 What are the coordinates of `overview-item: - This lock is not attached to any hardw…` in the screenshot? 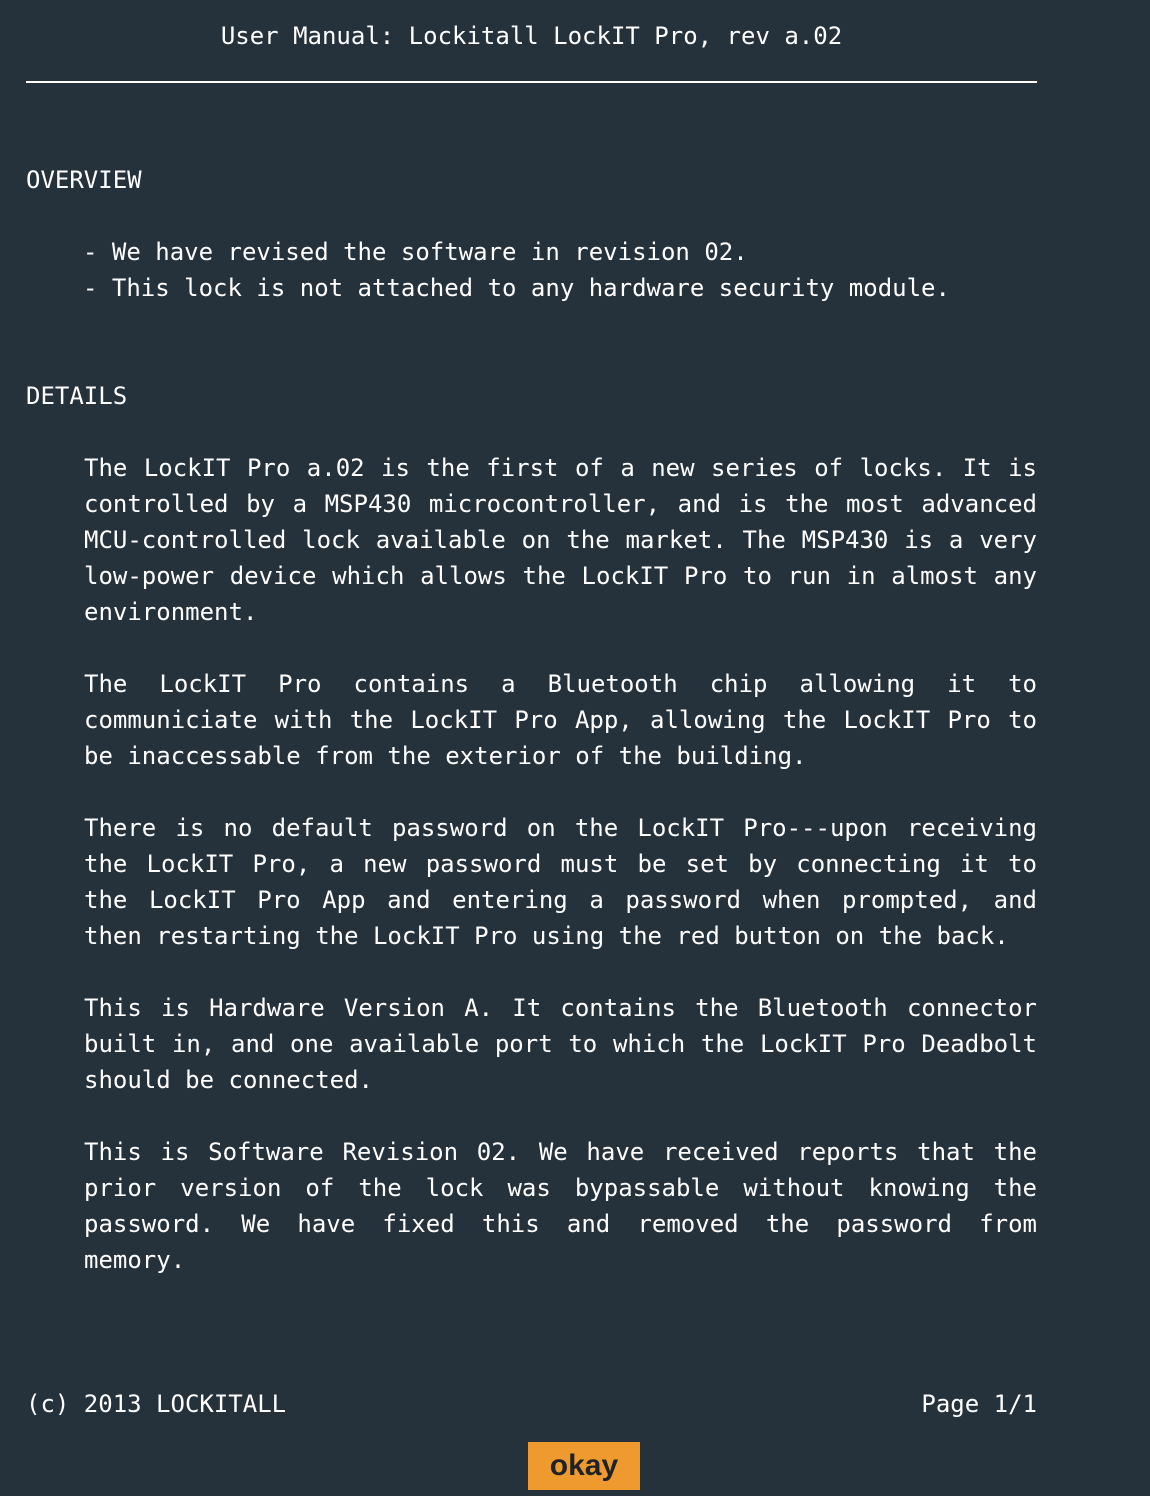 It's located at (516, 288).